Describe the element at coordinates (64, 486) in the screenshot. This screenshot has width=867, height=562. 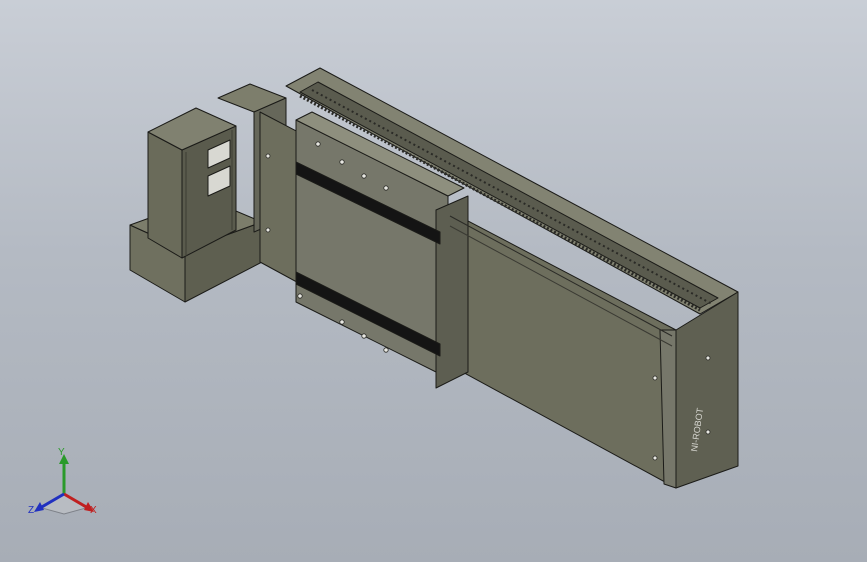
I see `axis-triad: Y X Z` at that location.